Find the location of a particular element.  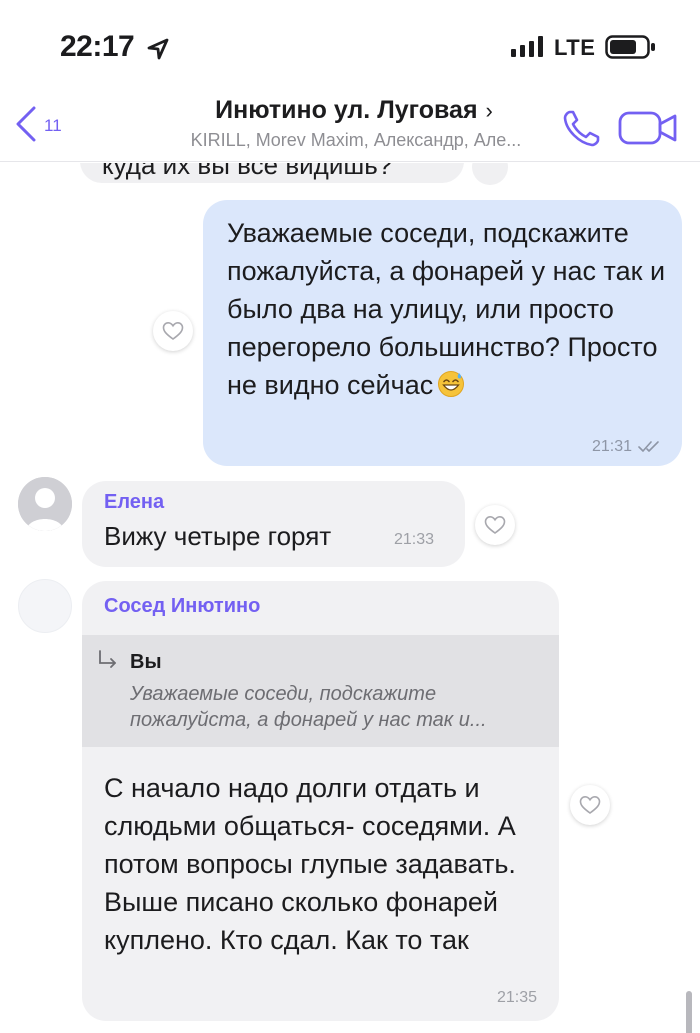

like-button-sosed is located at coordinates (590, 805).